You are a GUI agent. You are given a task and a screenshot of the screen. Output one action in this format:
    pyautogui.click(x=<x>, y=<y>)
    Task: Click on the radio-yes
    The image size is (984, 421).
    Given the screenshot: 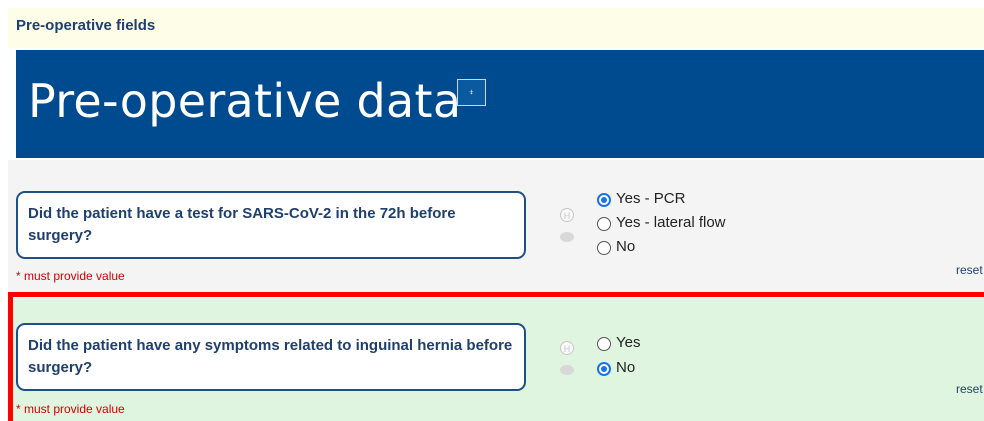 What is the action you would take?
    pyautogui.click(x=604, y=344)
    